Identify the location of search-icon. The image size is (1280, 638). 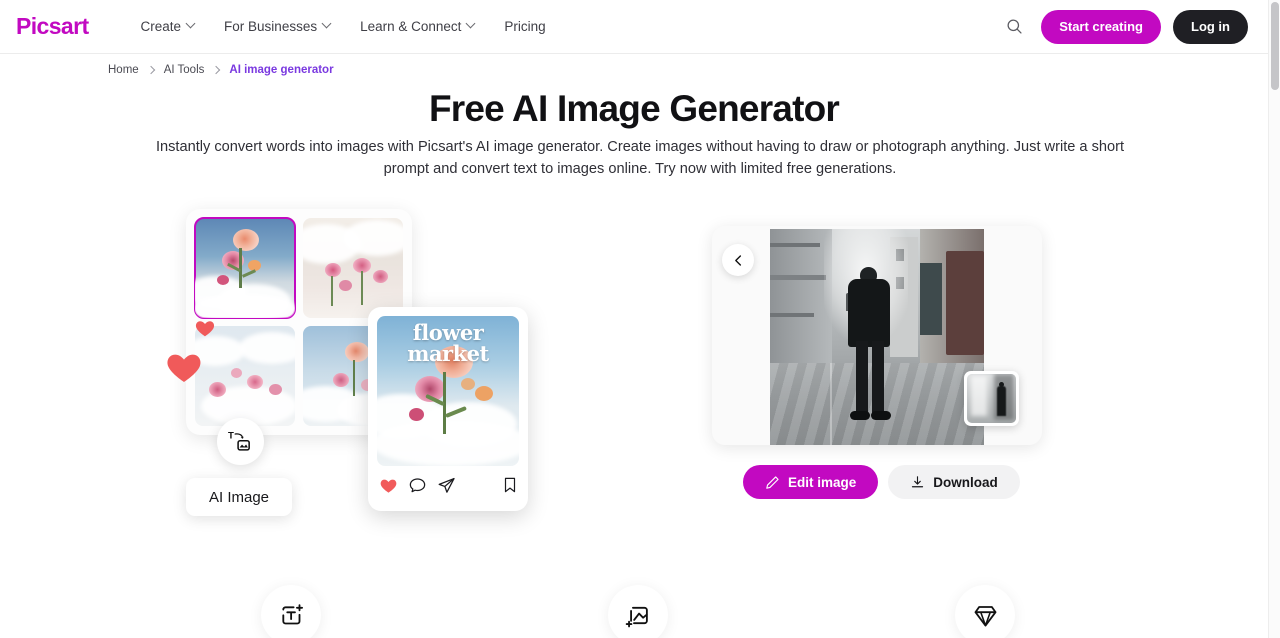
(1014, 26).